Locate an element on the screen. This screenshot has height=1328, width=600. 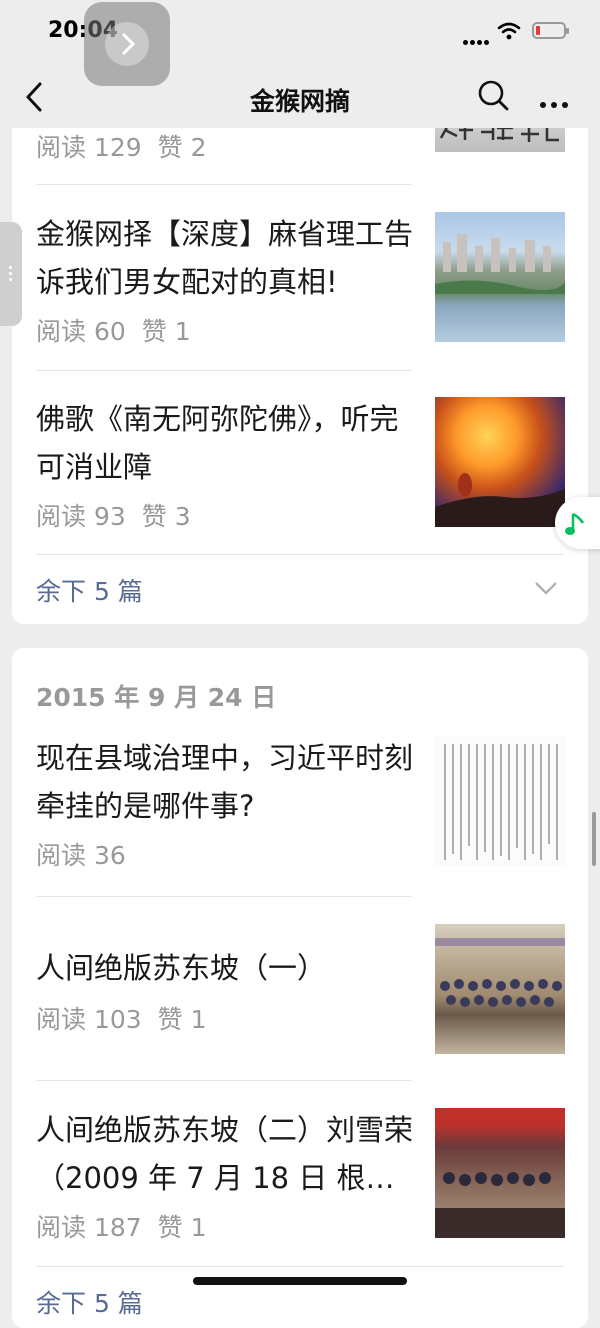
article-item: 现在县域治理中，习近平时刻牵挂的是哪件事? 阅读 36 is located at coordinates (300, 814).